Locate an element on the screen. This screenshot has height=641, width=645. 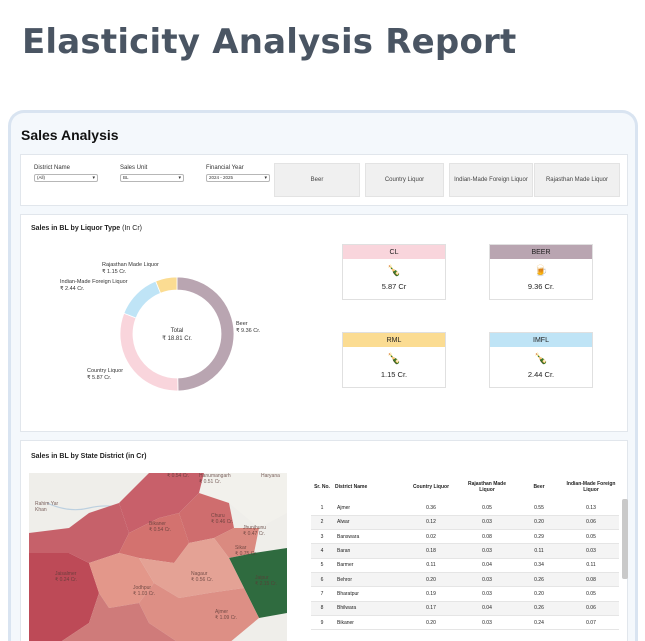
liquor-donut-chart: Total ₹ 18.81 Cr. is located at coordinates (177, 334).